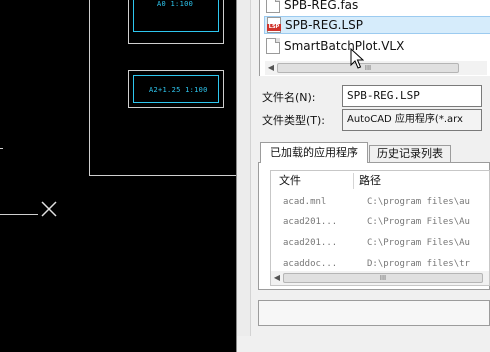  I want to click on status-box, so click(374, 313).